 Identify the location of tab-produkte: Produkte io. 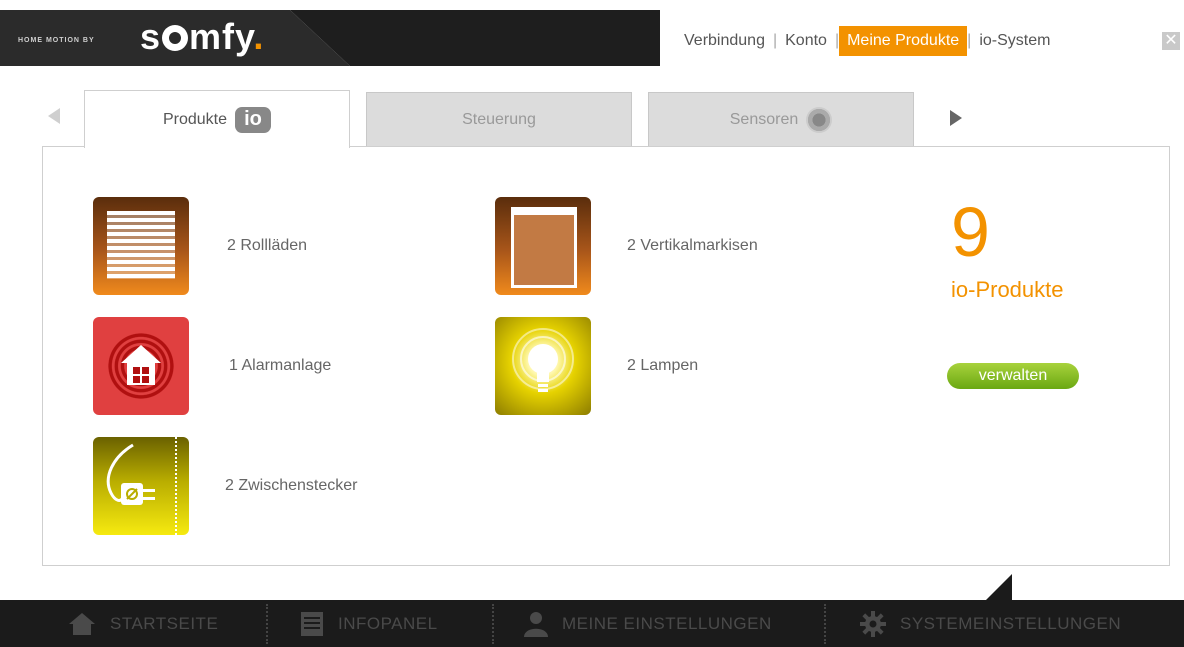
(217, 119).